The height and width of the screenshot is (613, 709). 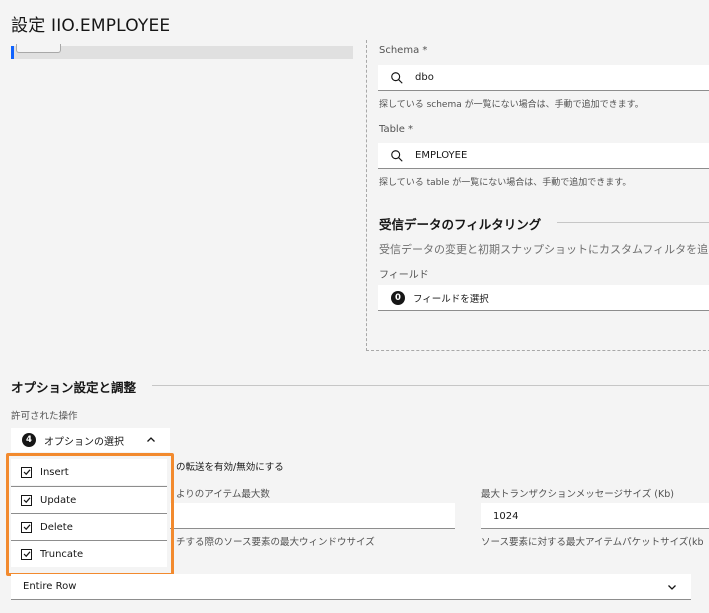 I want to click on table-label: Table *, so click(x=396, y=129).